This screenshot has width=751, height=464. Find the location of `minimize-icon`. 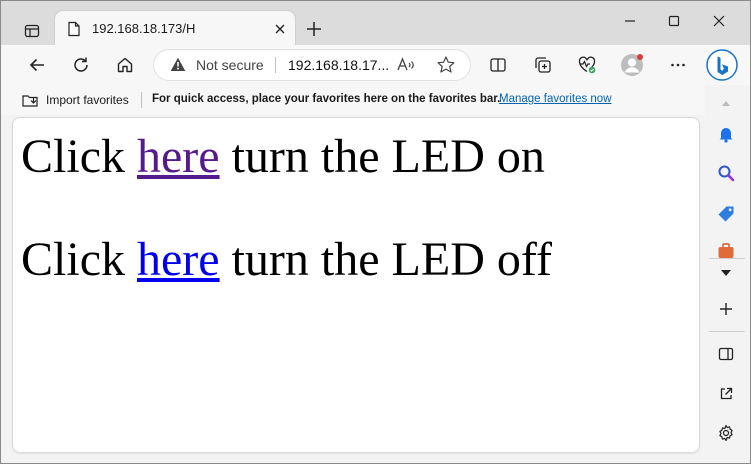

minimize-icon is located at coordinates (630, 21).